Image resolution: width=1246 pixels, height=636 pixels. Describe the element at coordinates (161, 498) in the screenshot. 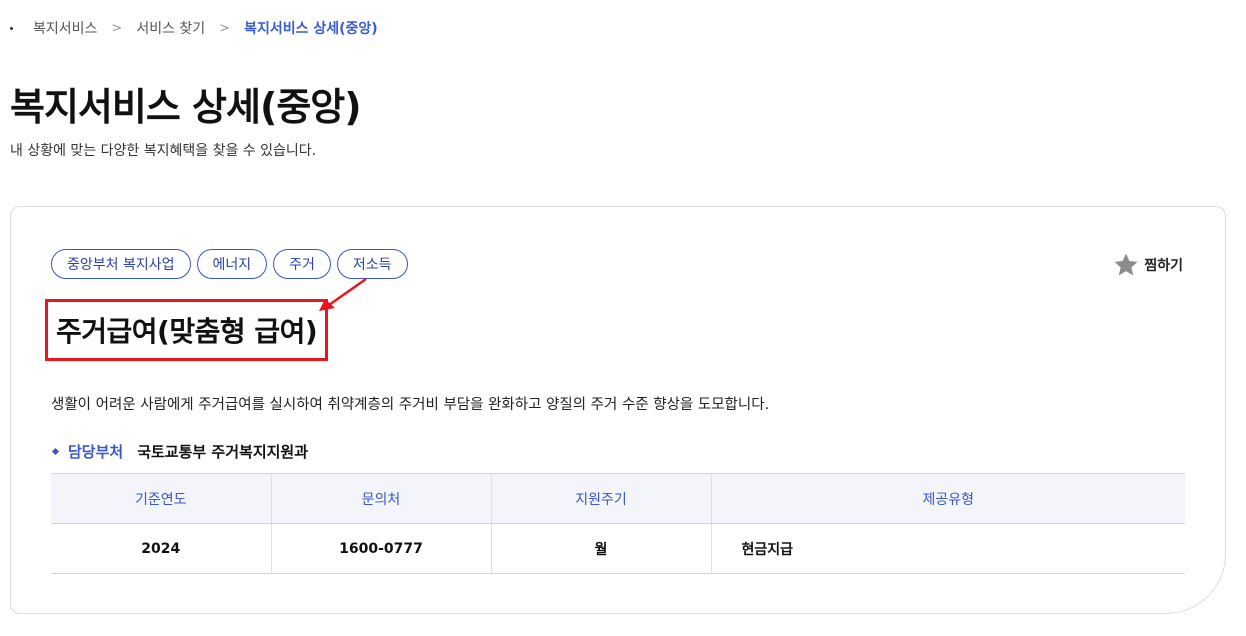

I see `header-base-year: 기준연도` at that location.